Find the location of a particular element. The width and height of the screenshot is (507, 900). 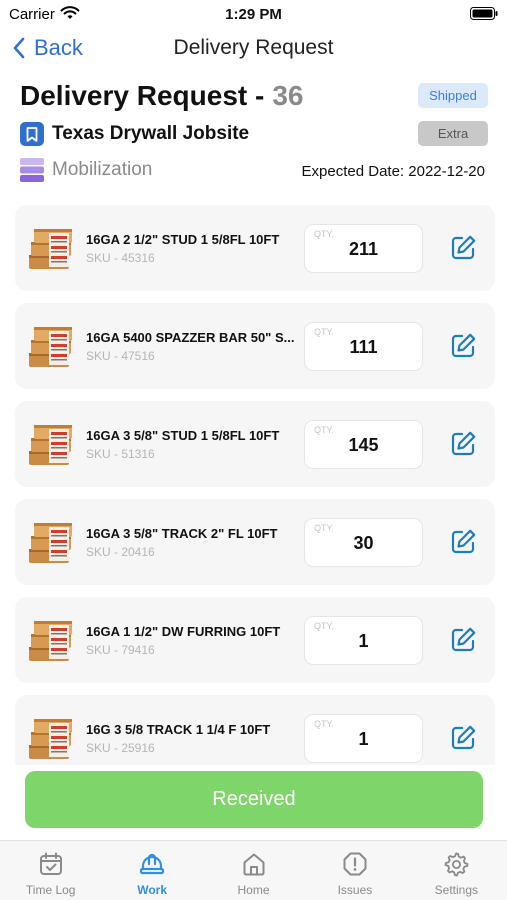

clock: 1:29 PM is located at coordinates (253, 14).